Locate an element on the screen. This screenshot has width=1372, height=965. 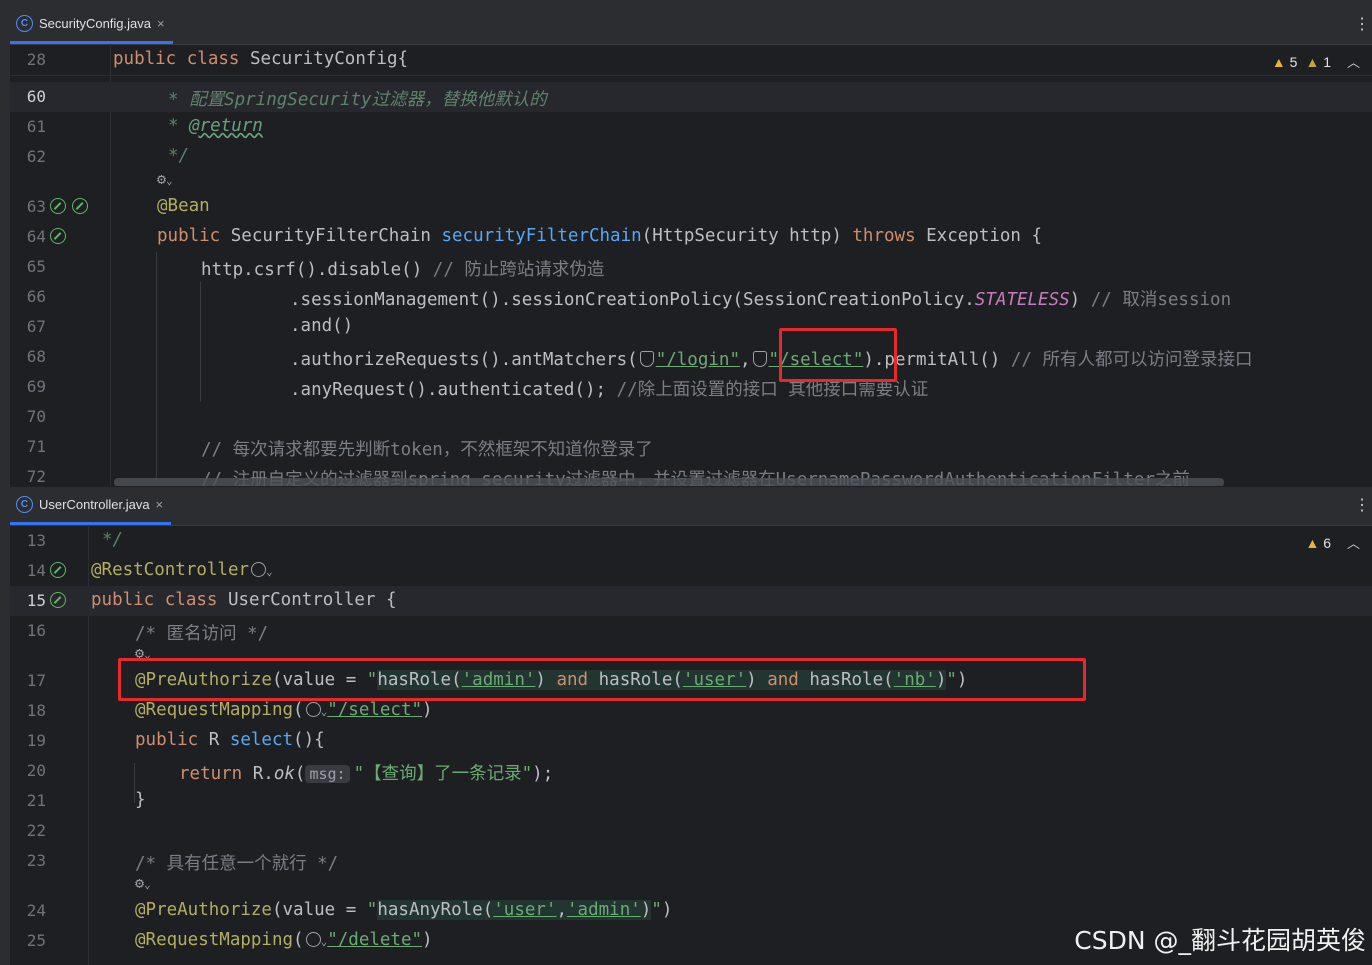
line-number: 21 is located at coordinates (36, 800).